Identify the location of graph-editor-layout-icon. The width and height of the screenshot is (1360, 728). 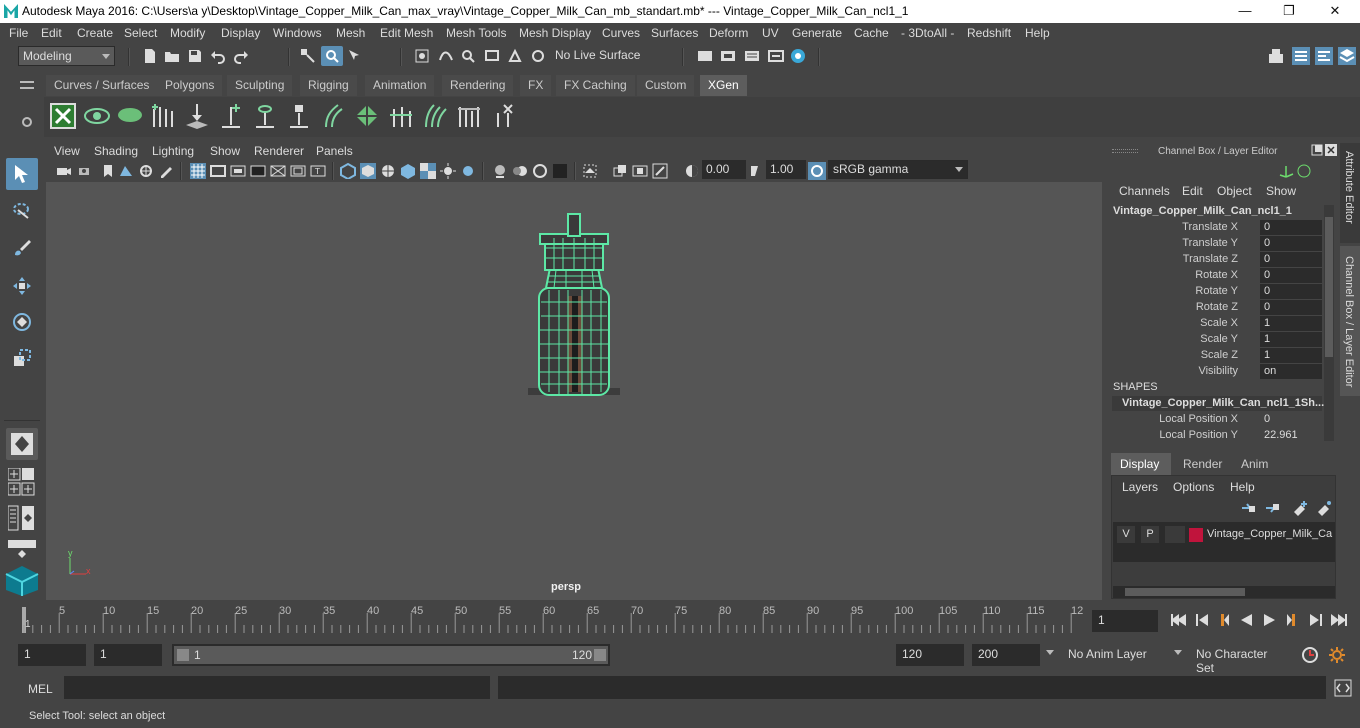
(22, 549).